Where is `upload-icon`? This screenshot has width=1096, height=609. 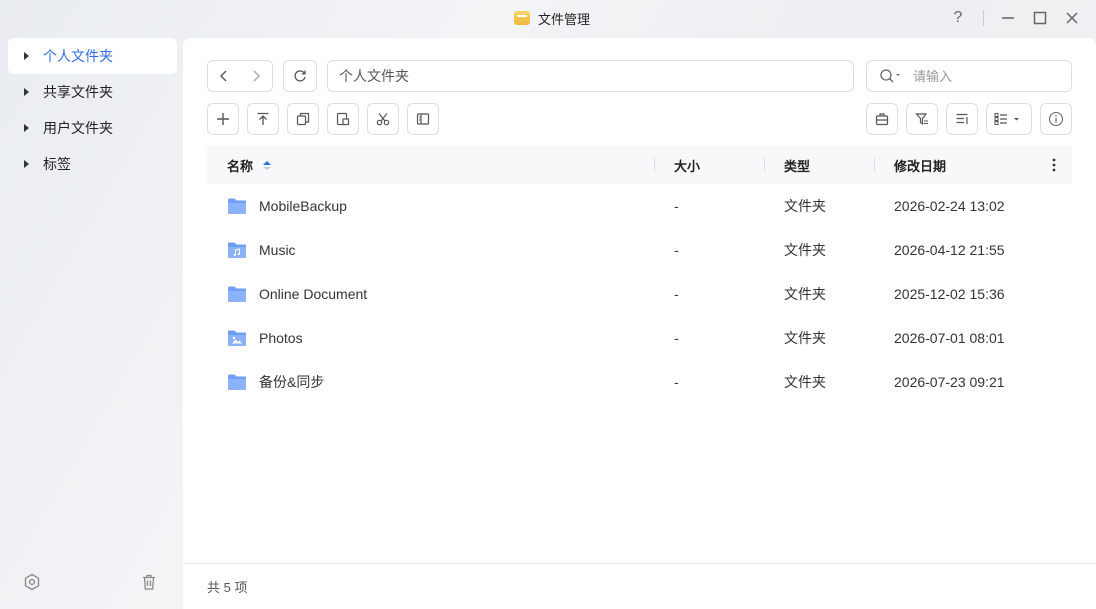
upload-icon is located at coordinates (263, 118).